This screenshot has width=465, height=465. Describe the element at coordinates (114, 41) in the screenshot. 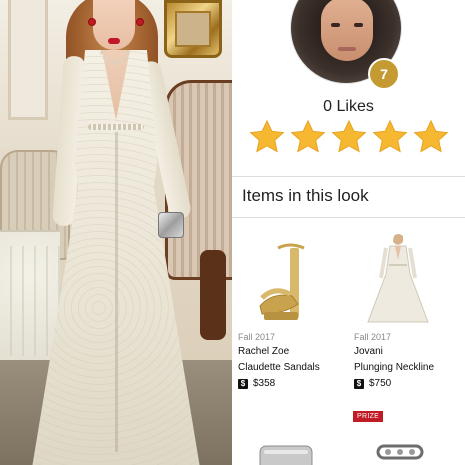

I see `red-lips` at that location.